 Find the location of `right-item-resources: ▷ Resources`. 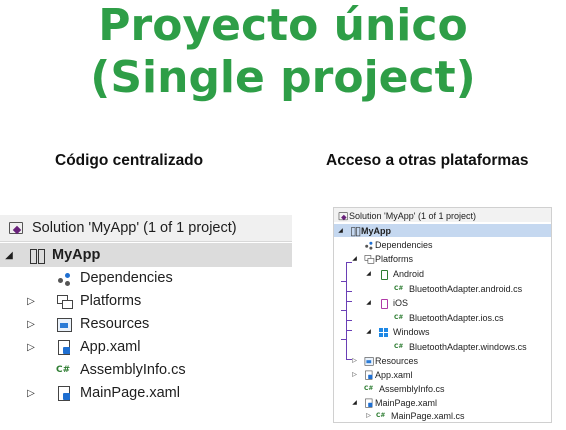

right-item-resources: ▷ Resources is located at coordinates (384, 360).